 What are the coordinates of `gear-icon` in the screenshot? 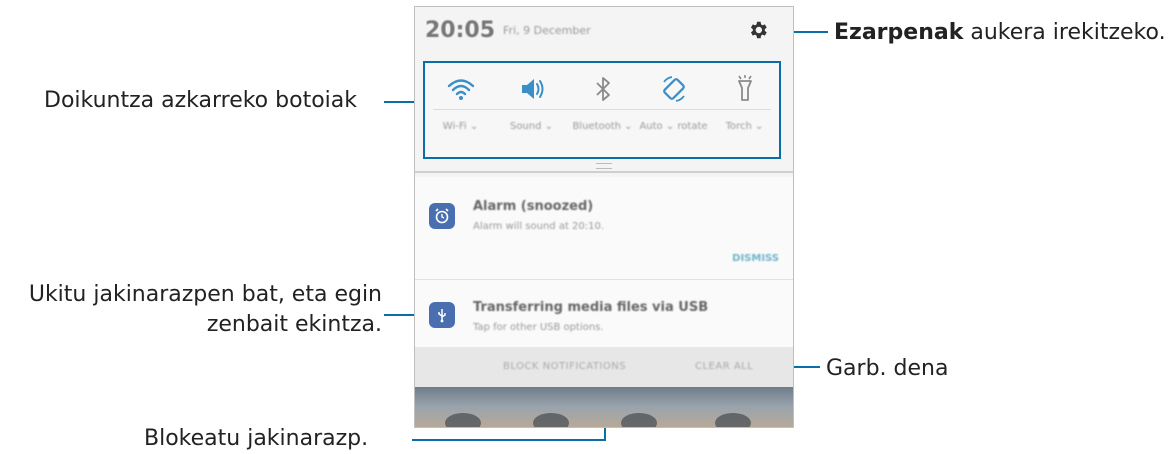 It's located at (758, 30).